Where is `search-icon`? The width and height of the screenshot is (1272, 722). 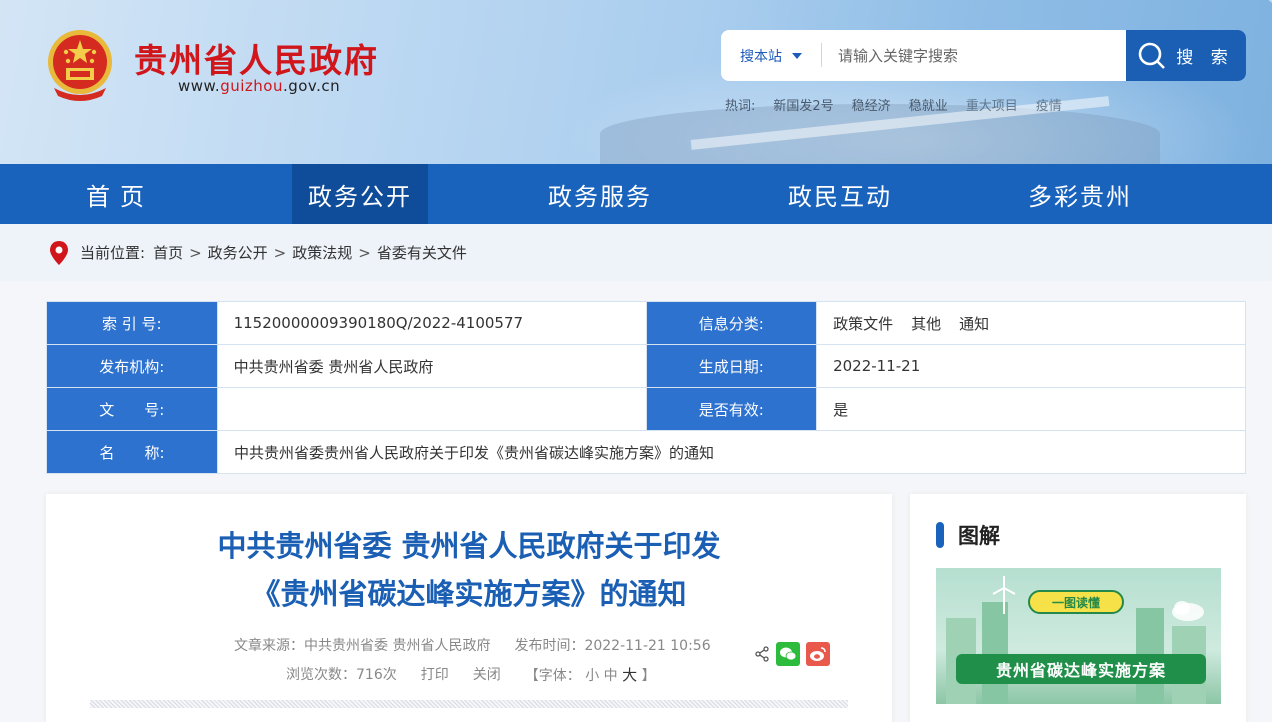
search-icon is located at coordinates (1152, 55).